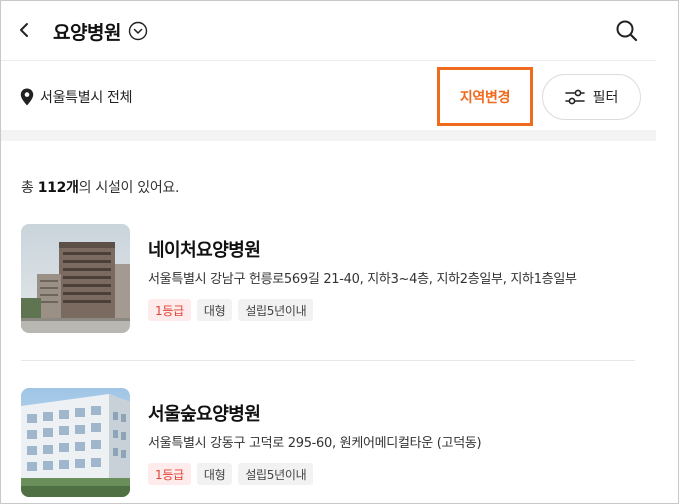 The width and height of the screenshot is (679, 504). What do you see at coordinates (328, 95) in the screenshot?
I see `location-bar: 서울특별시 전체 지역변경 필터` at bounding box center [328, 95].